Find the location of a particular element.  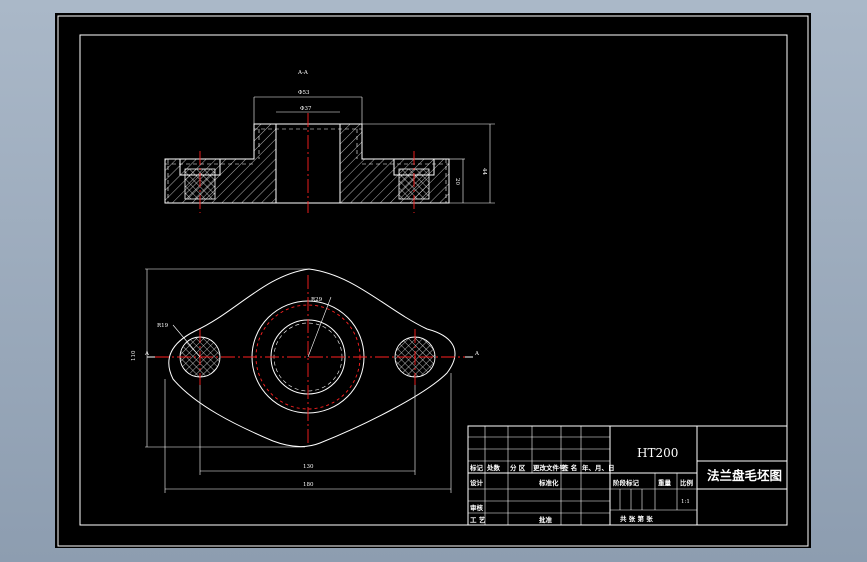

dim-height-flange: 20 is located at coordinates (457, 181).